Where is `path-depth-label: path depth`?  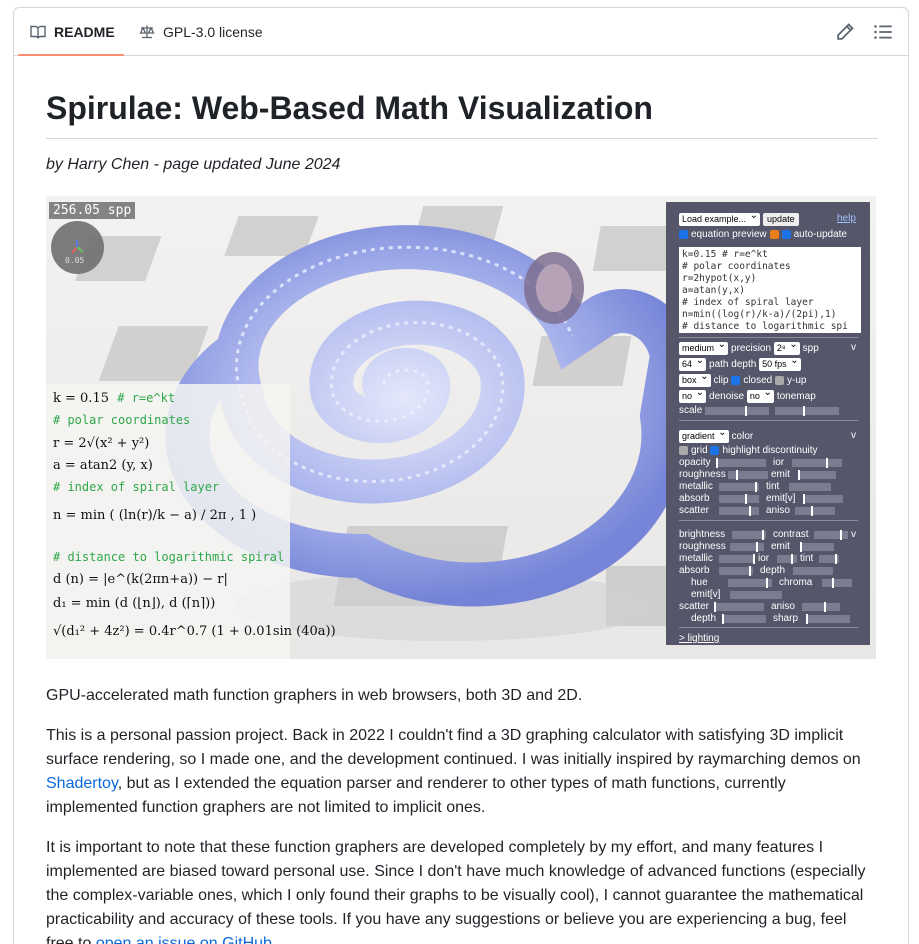
path-depth-label: path depth is located at coordinates (733, 364).